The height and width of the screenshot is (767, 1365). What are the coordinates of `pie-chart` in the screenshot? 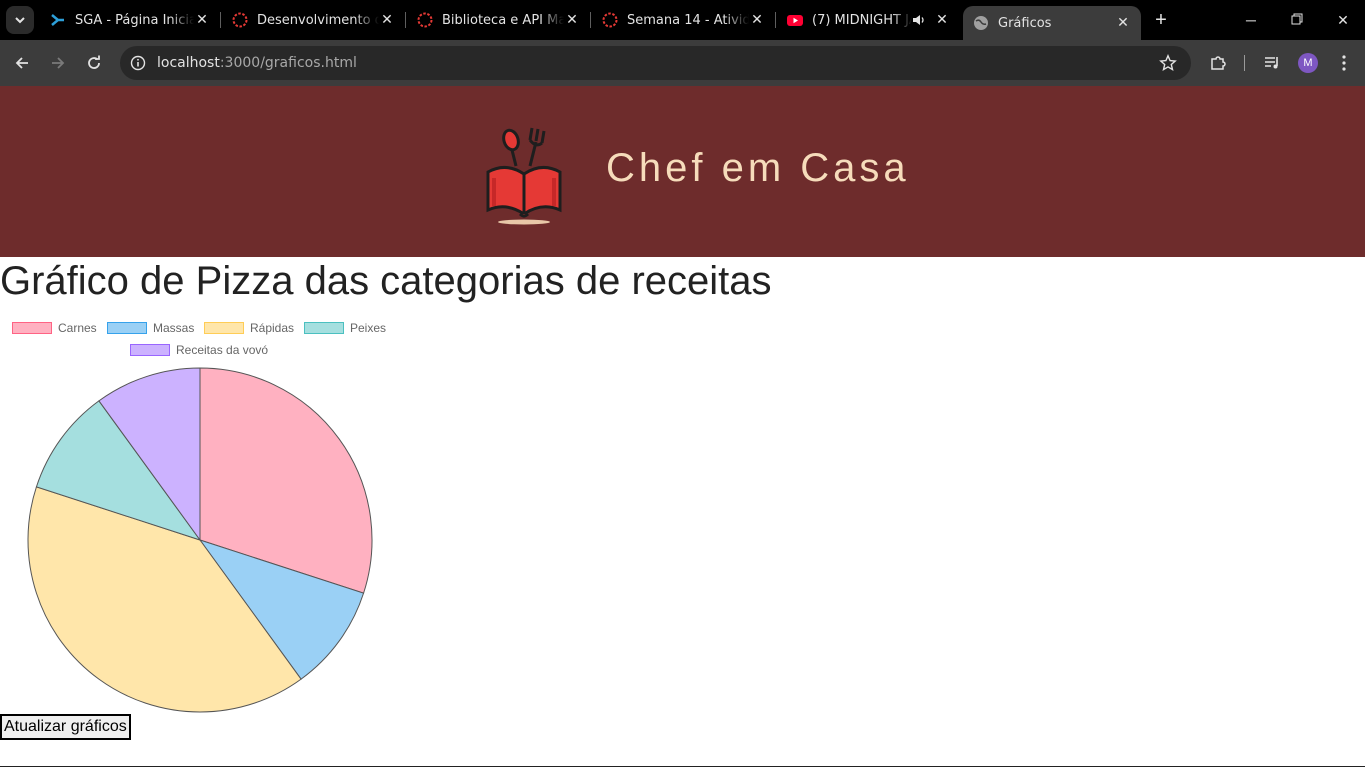 It's located at (200, 536).